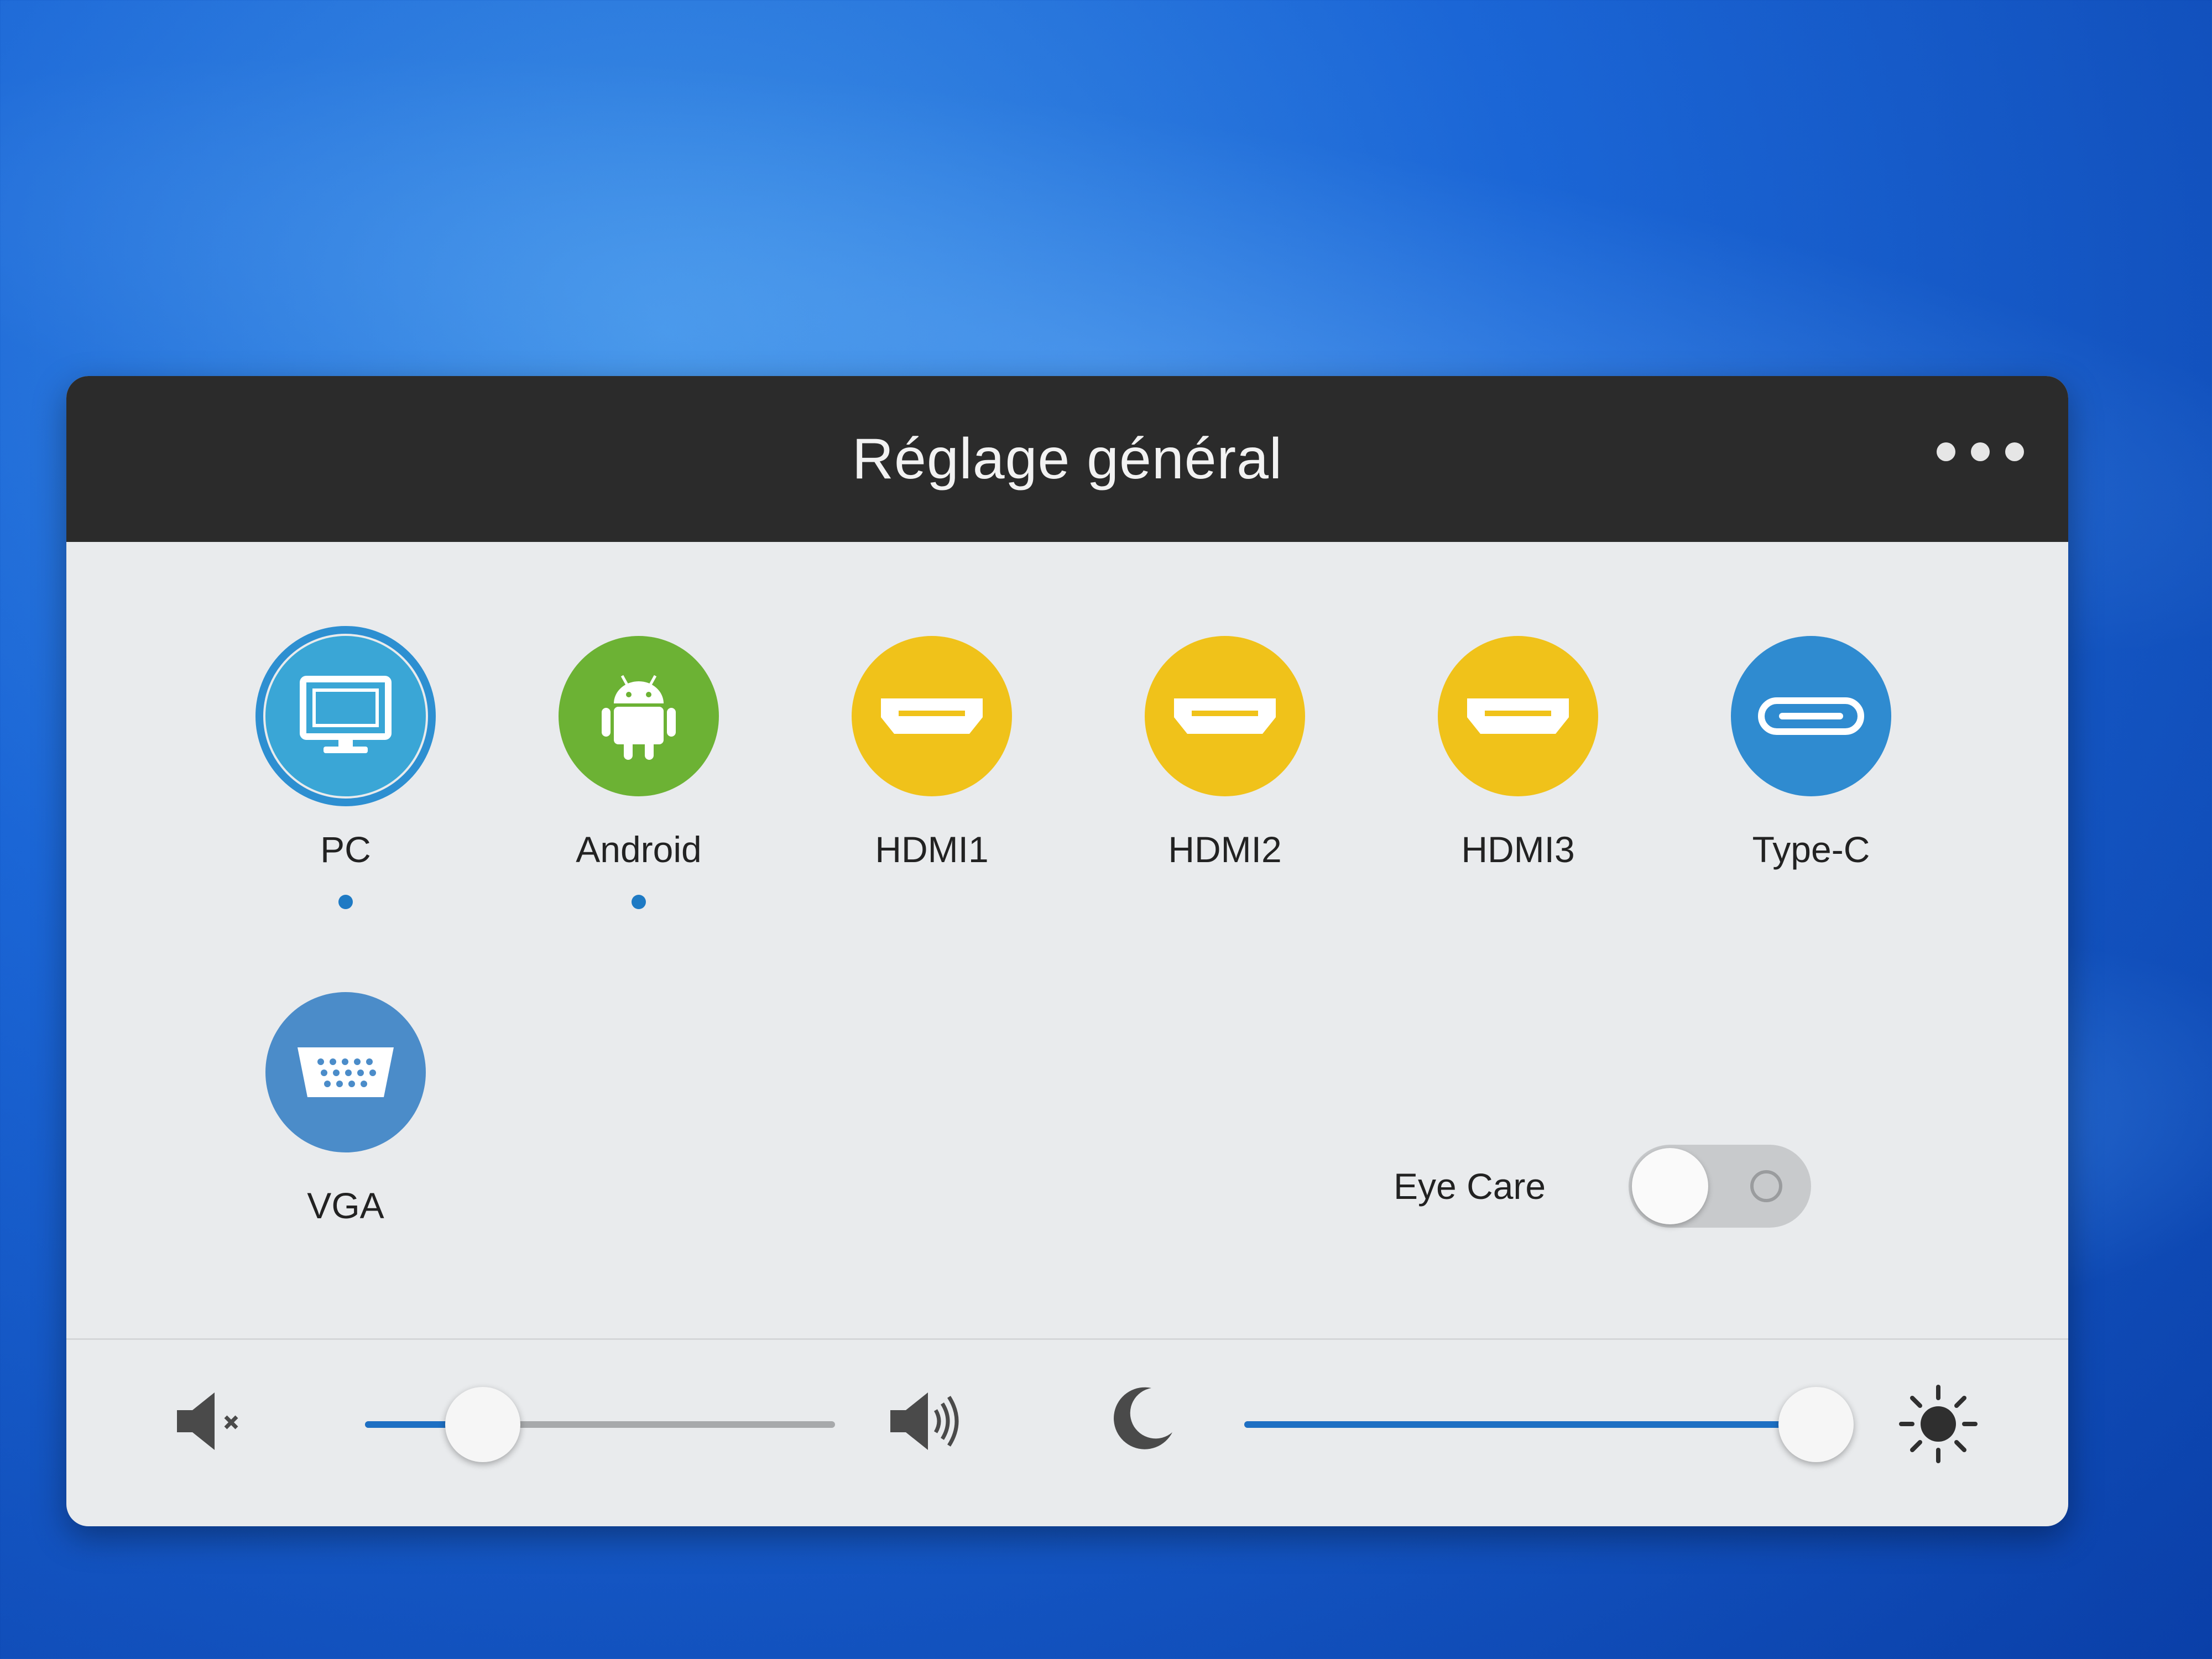 The height and width of the screenshot is (1659, 2212). I want to click on volume-slider-thumb, so click(482, 1425).